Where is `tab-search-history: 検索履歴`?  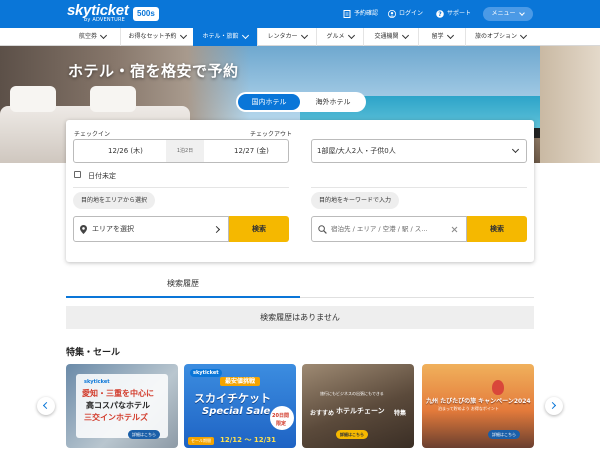 tab-search-history: 検索履歴 is located at coordinates (183, 284).